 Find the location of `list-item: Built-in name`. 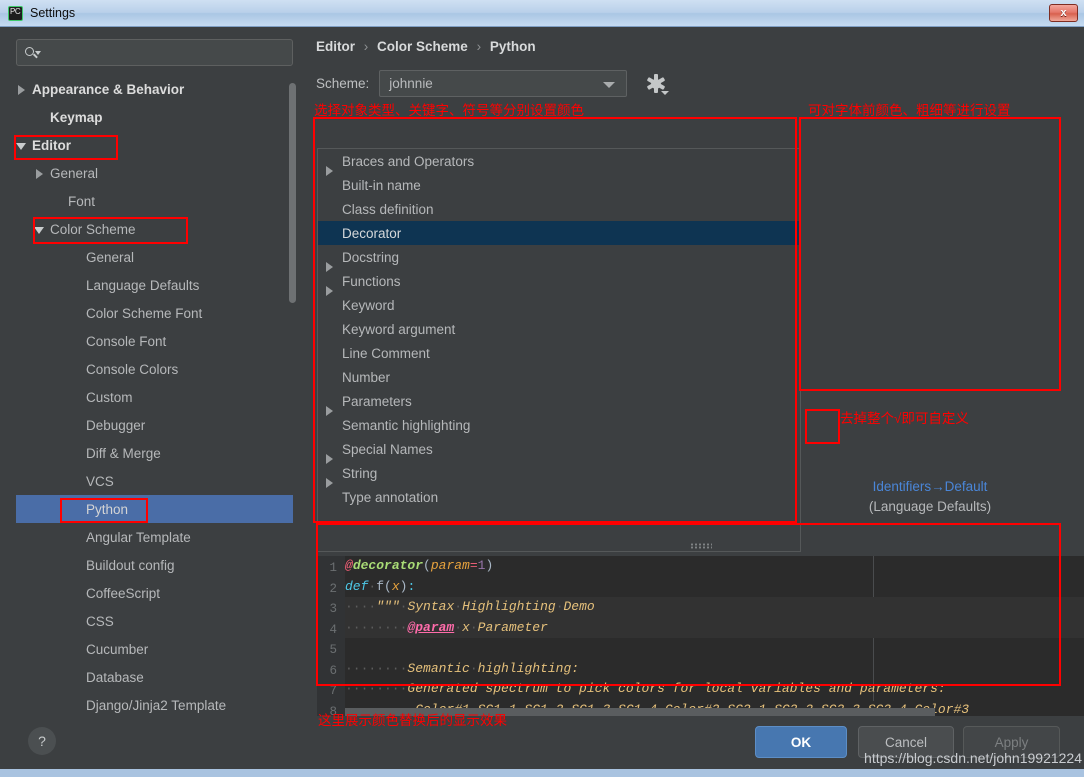

list-item: Built-in name is located at coordinates (559, 185).